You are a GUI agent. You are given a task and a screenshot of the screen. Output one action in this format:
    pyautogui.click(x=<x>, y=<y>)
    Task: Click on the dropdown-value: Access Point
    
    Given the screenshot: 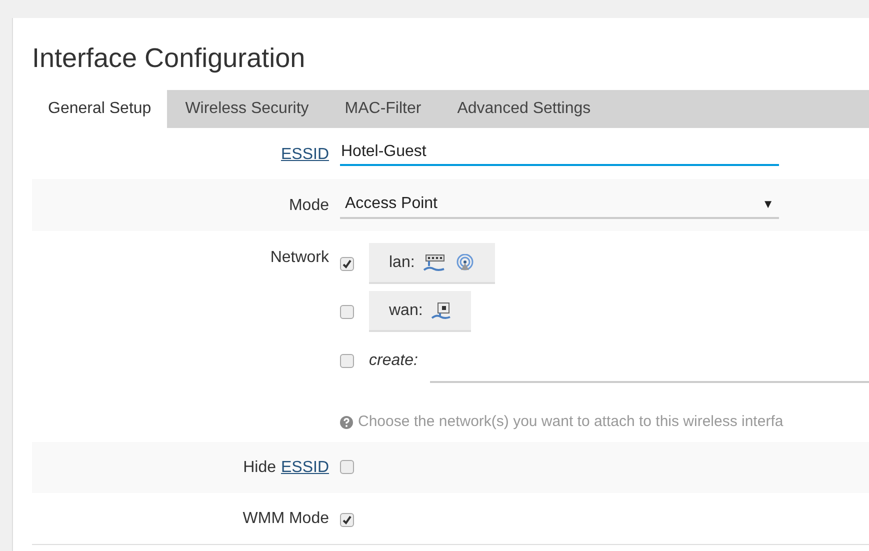 What is the action you would take?
    pyautogui.click(x=391, y=204)
    